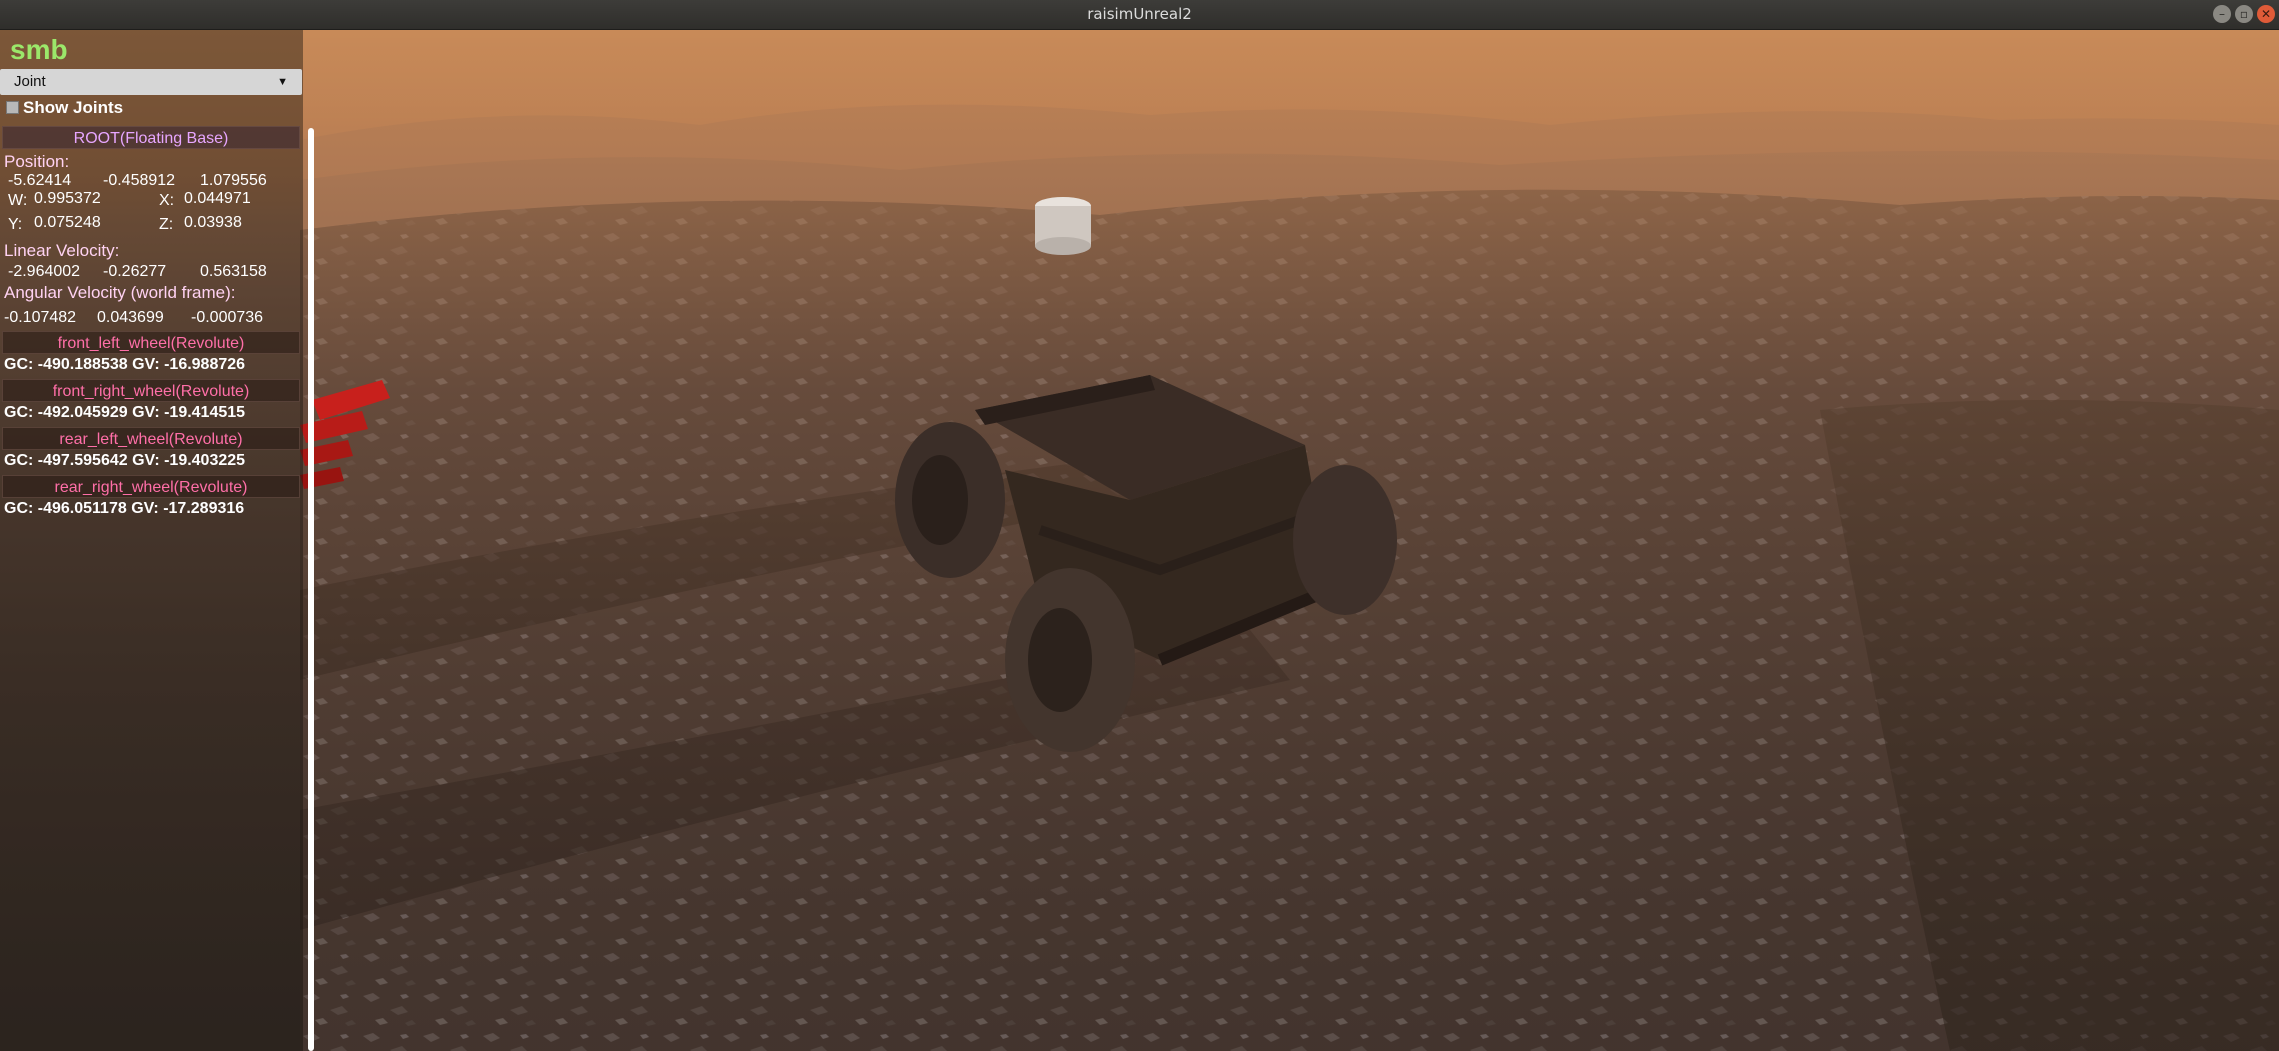 The height and width of the screenshot is (1051, 2279). What do you see at coordinates (18, 200) in the screenshot?
I see `quat-w-label: W:` at bounding box center [18, 200].